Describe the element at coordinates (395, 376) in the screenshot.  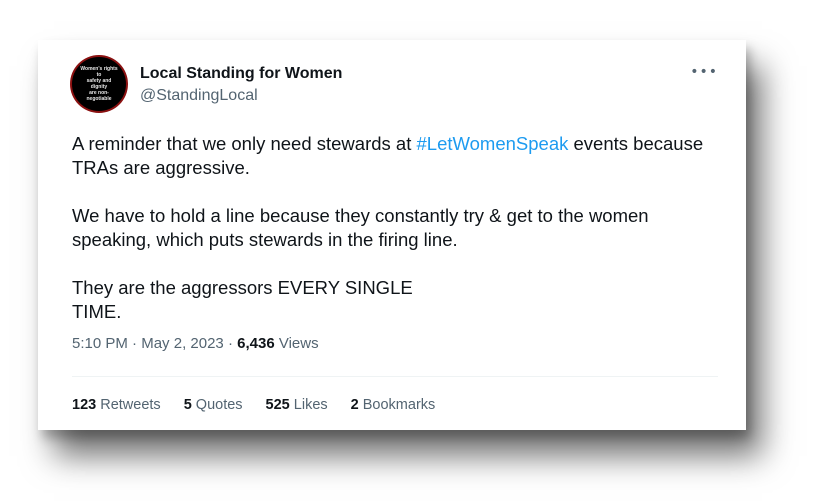
I see `divider` at that location.